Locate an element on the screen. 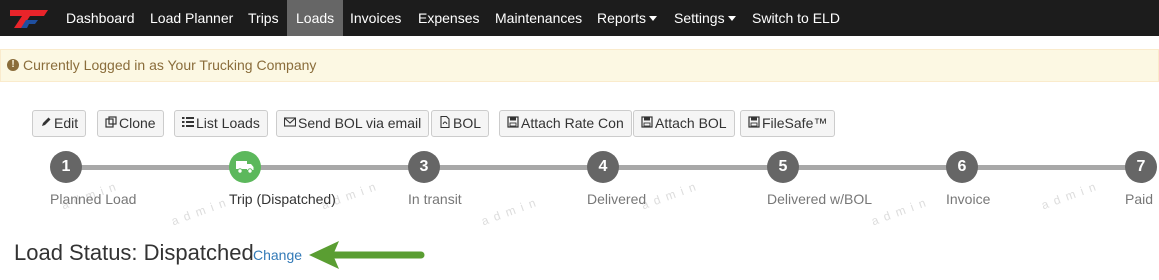 The height and width of the screenshot is (280, 1159). list-icon is located at coordinates (188, 122).